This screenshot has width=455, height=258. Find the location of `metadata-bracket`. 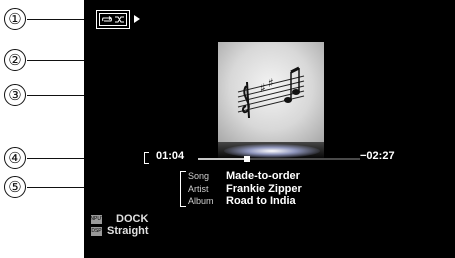

metadata-bracket is located at coordinates (183, 189).